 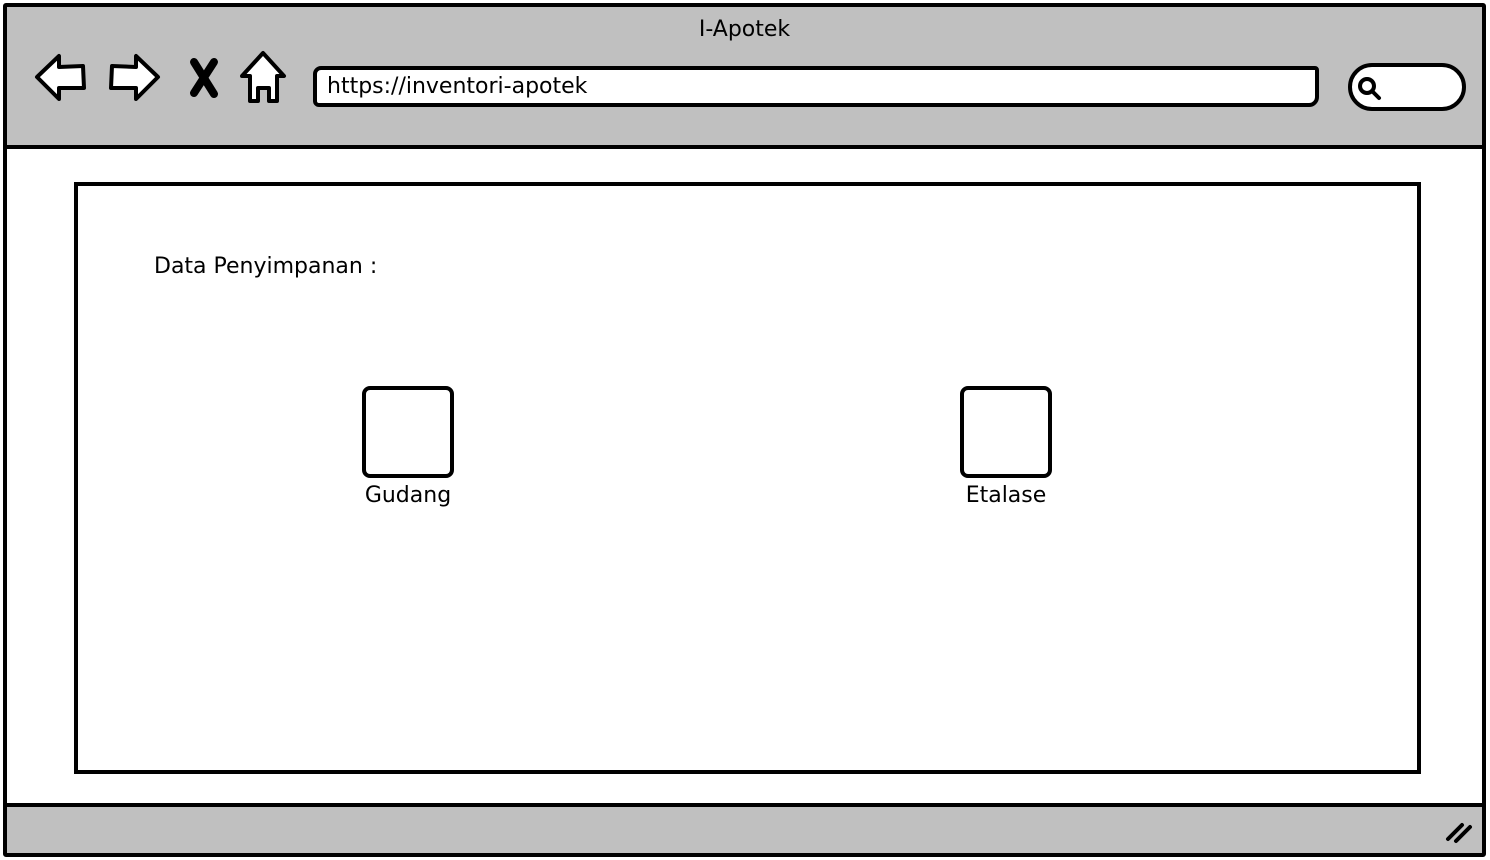 I want to click on resize-grip-icon, so click(x=1459, y=833).